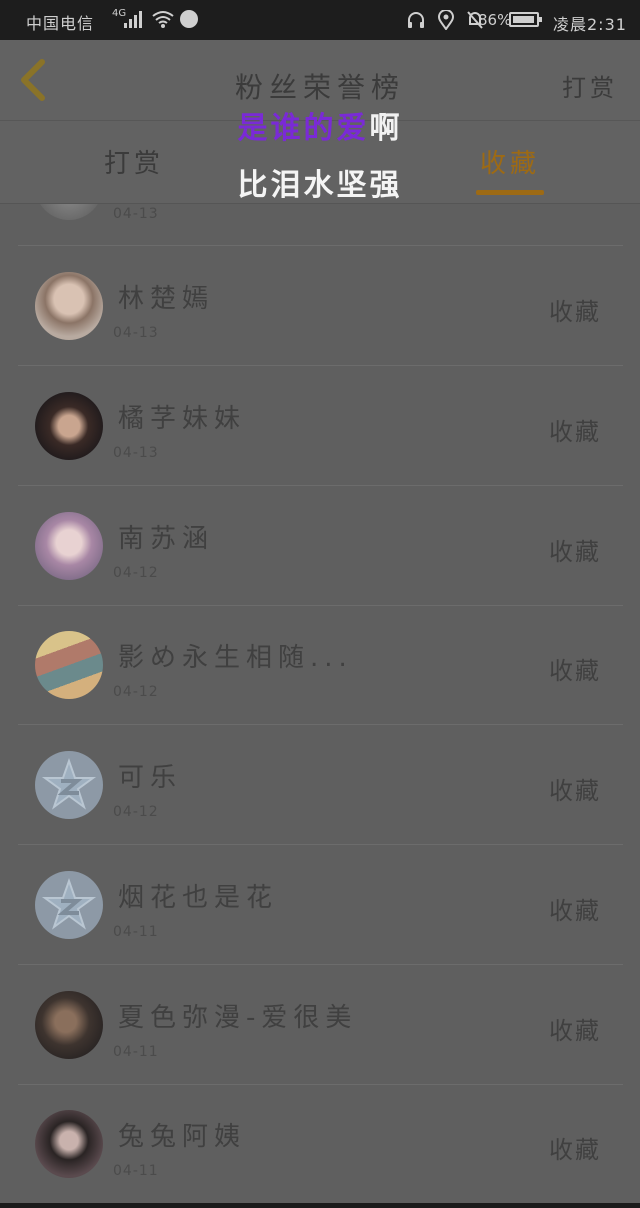  Describe the element at coordinates (182, 1137) in the screenshot. I see `item-name: 兔兔阿姨` at that location.